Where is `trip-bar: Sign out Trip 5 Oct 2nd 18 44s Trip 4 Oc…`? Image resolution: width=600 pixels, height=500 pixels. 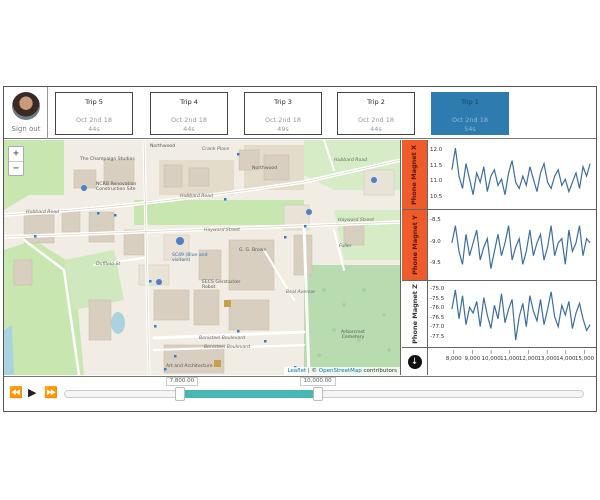
trip-bar: Sign out Trip 5 Oct 2nd 18 44s Trip 4 Oc… is located at coordinates (300, 113).